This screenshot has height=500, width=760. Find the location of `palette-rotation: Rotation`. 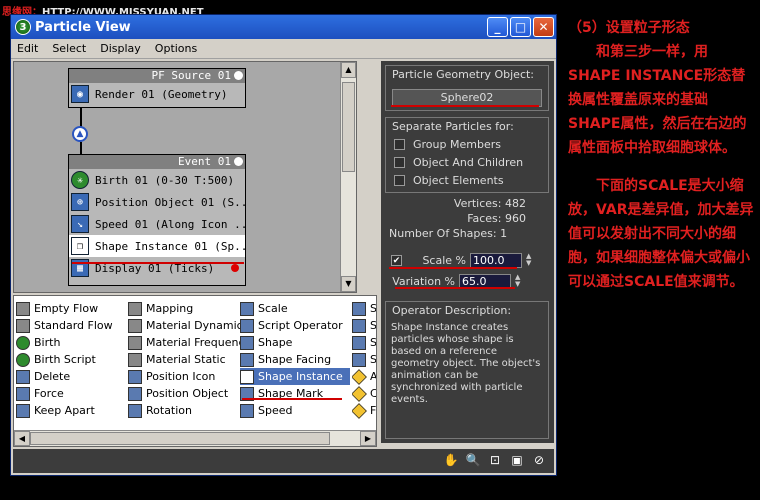

palette-rotation: Rotation is located at coordinates (183, 410).